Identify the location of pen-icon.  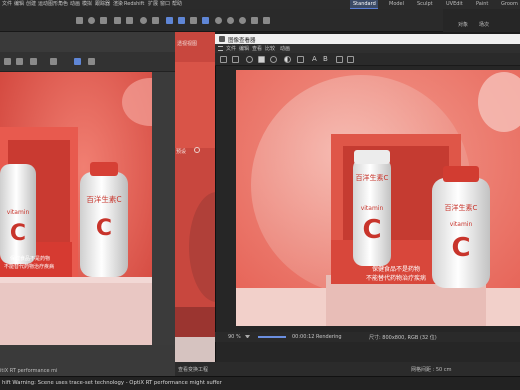
(129, 20).